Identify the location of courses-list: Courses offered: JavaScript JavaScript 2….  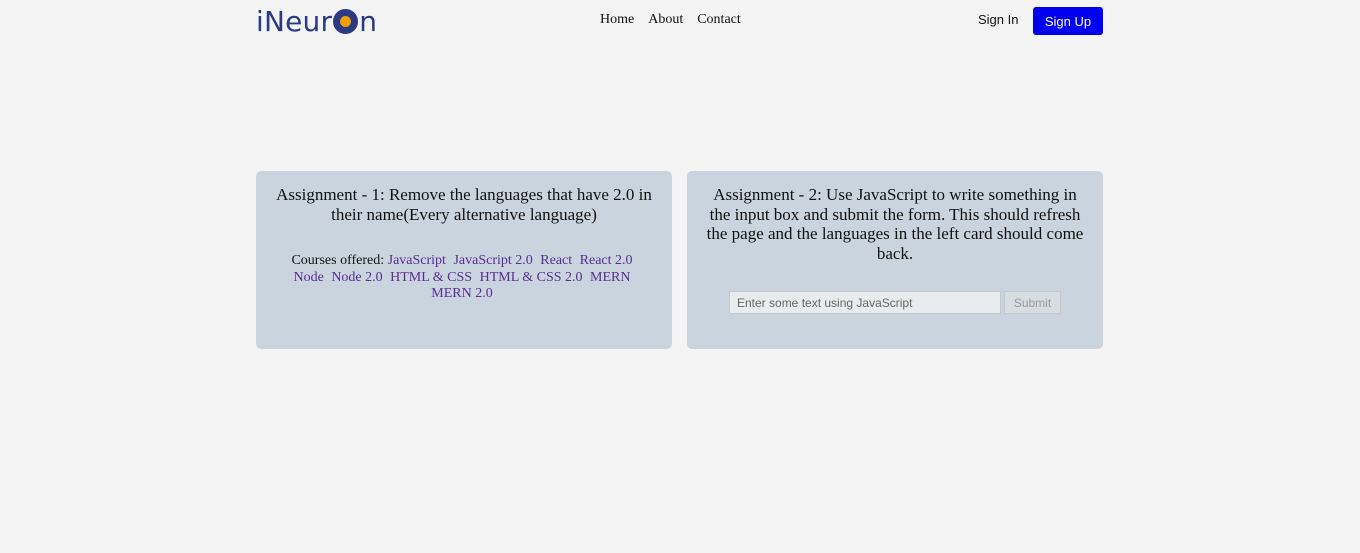
(464, 278).